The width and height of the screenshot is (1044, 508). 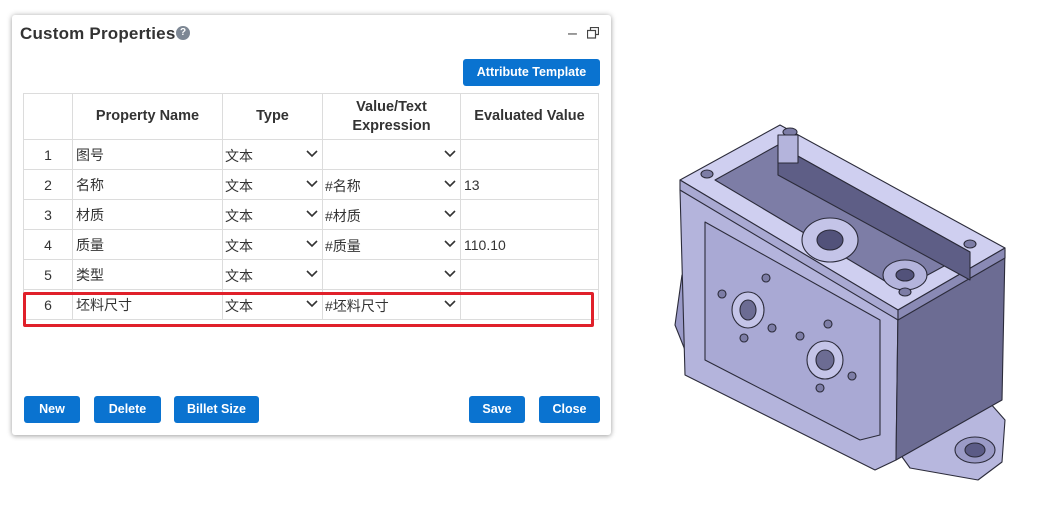 I want to click on attribute-template-button: Attribute Template, so click(x=531, y=72).